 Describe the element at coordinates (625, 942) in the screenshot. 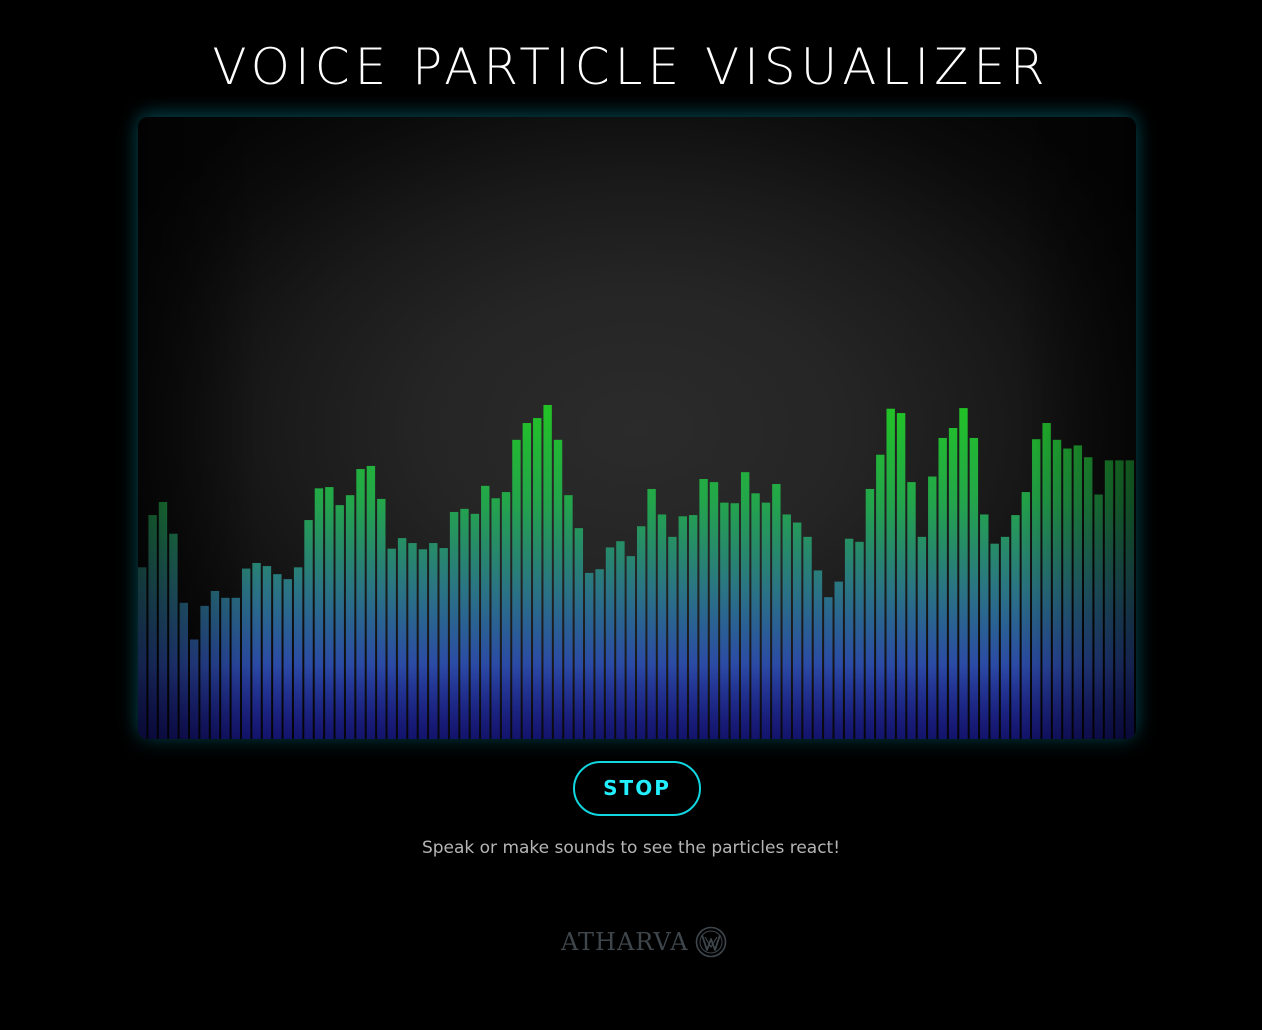

I see `brand-name: ATHARVA` at that location.